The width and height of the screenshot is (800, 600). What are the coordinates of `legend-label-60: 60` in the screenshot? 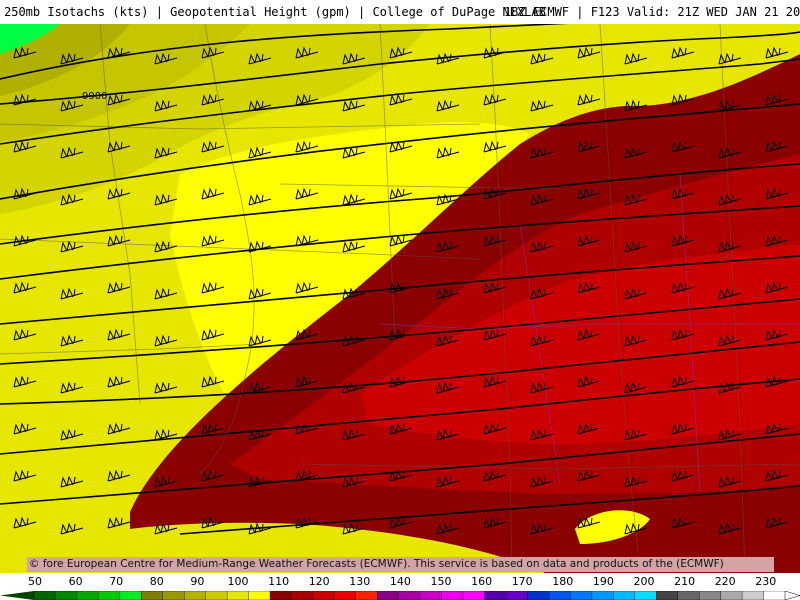 It's located at (75, 581).